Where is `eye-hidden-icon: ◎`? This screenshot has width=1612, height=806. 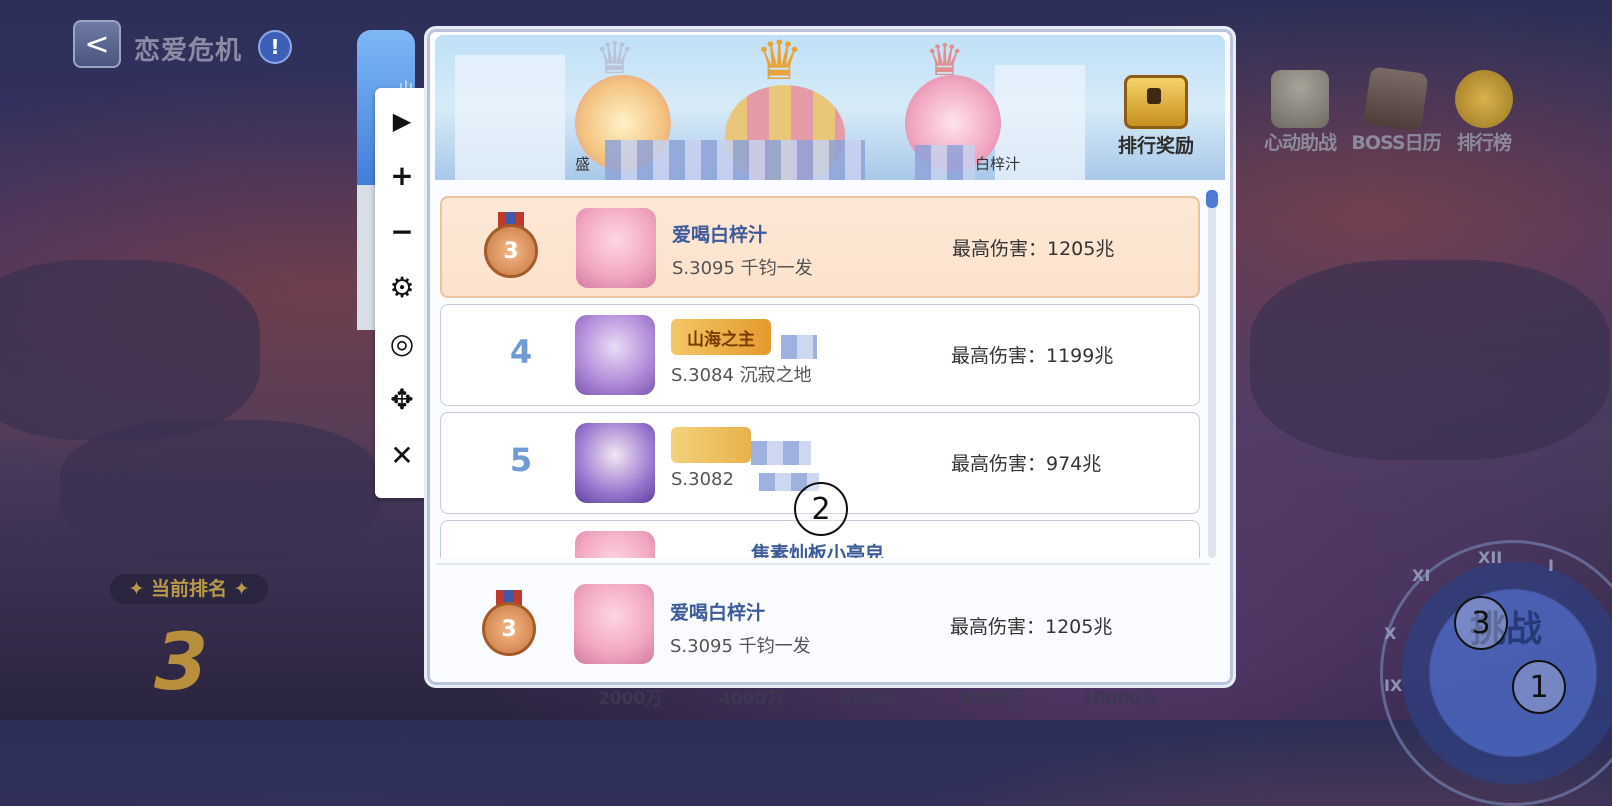 eye-hidden-icon: ◎ is located at coordinates (402, 343).